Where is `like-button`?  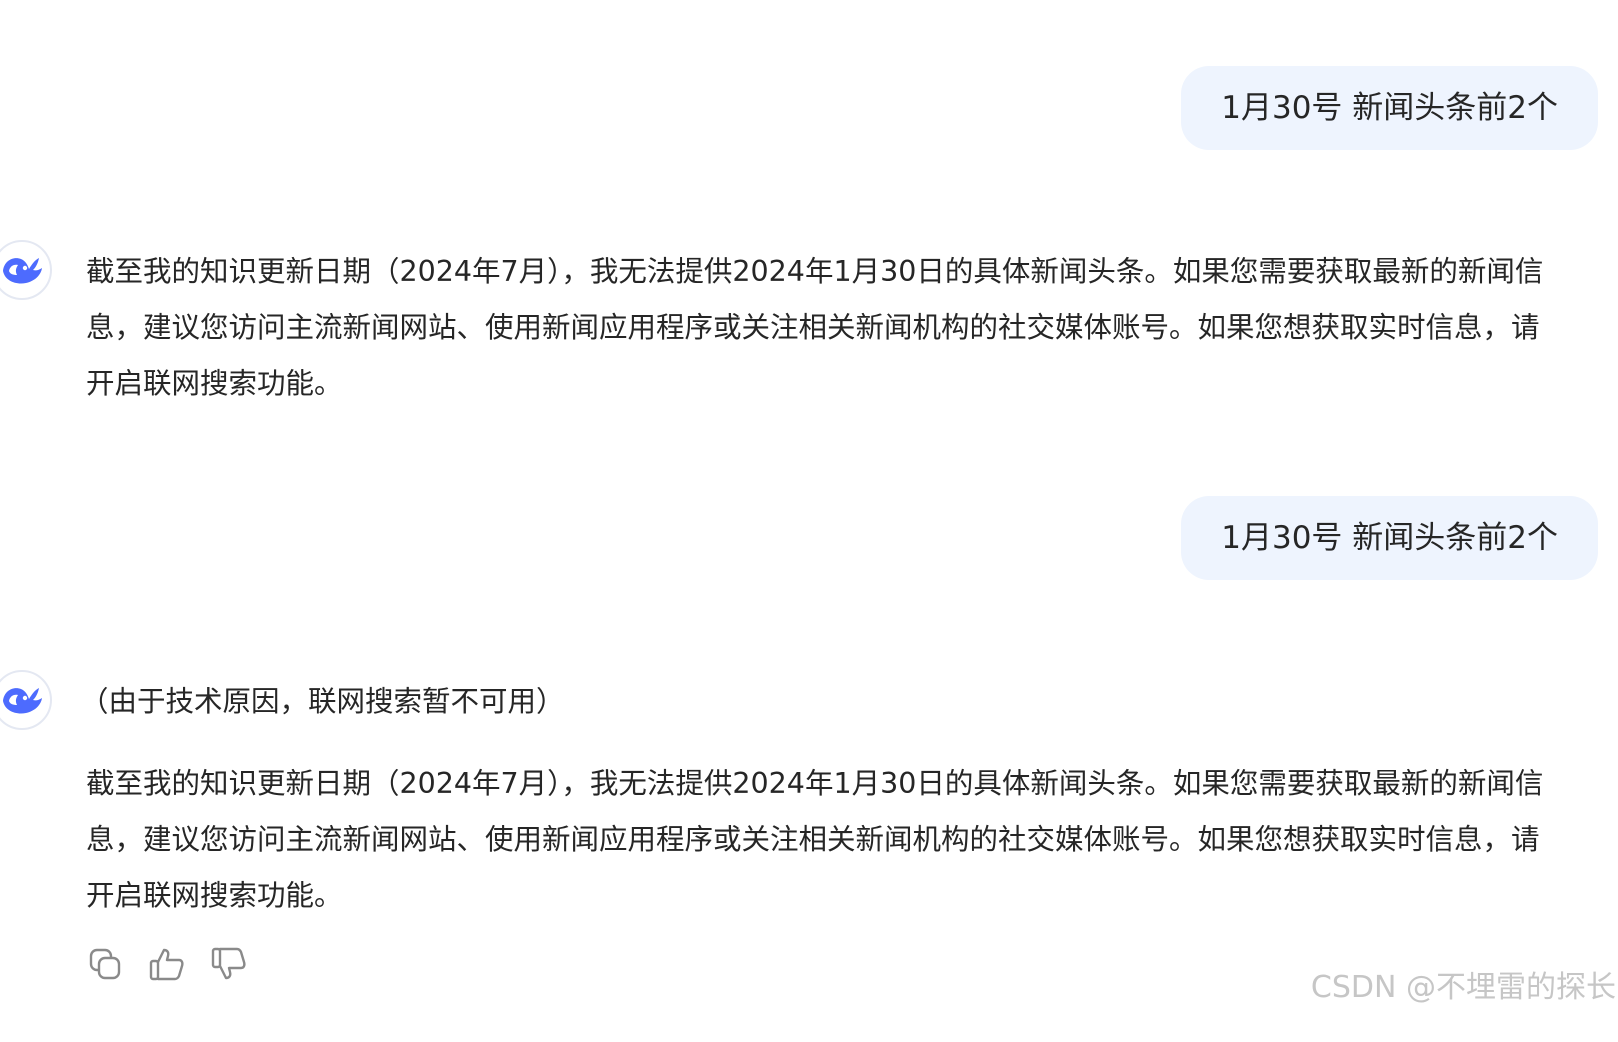
like-button is located at coordinates (167, 964).